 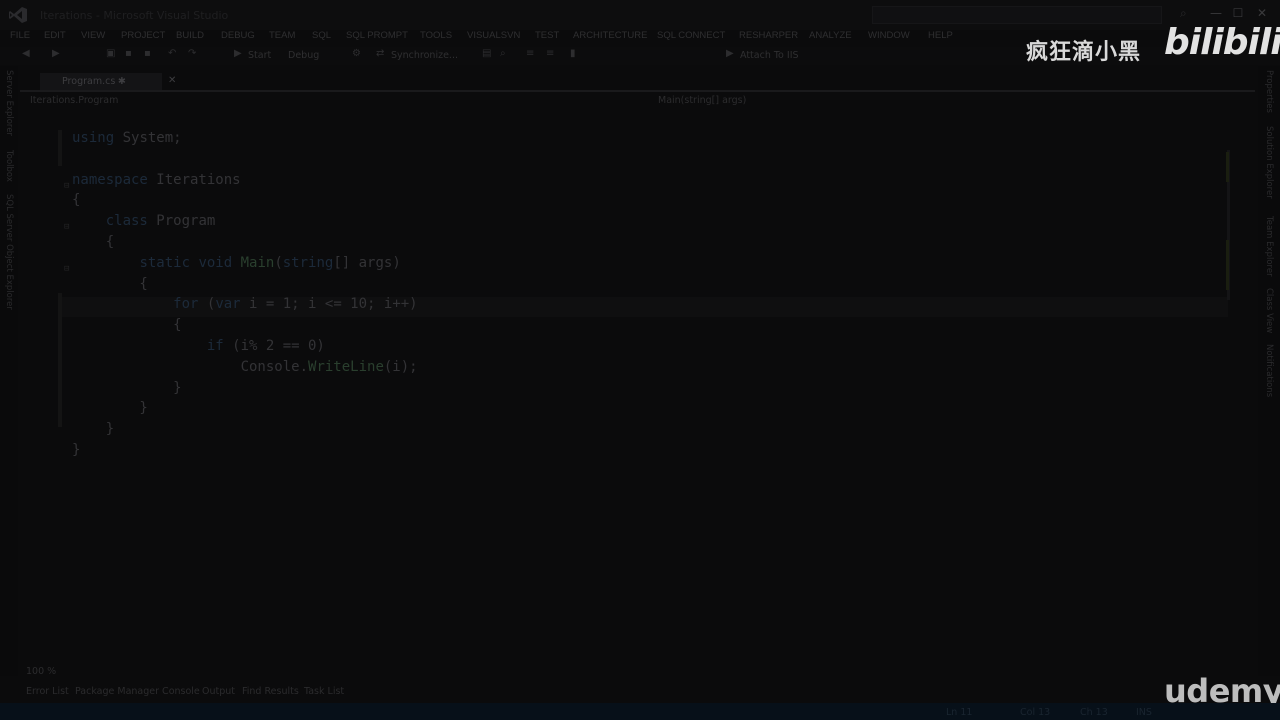 What do you see at coordinates (257, 262) in the screenshot?
I see `code-method: Main` at bounding box center [257, 262].